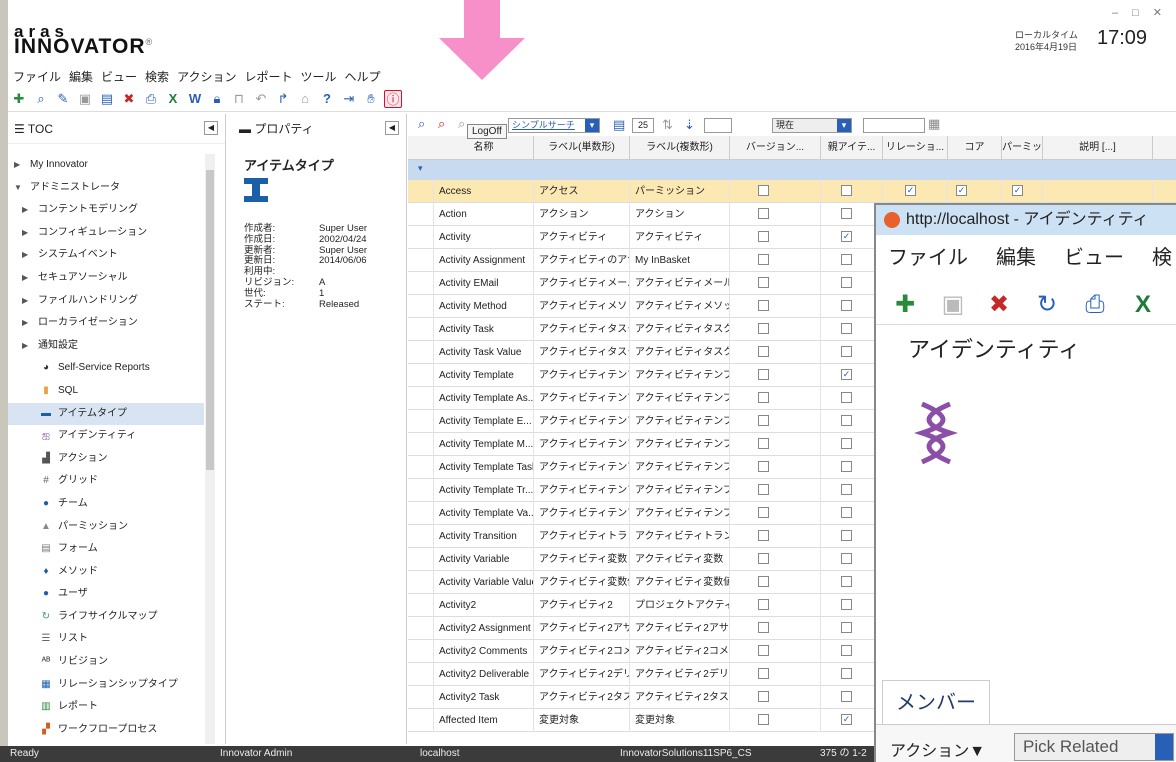  Describe the element at coordinates (19, 188) in the screenshot. I see `collapse-icon: ▼` at that location.